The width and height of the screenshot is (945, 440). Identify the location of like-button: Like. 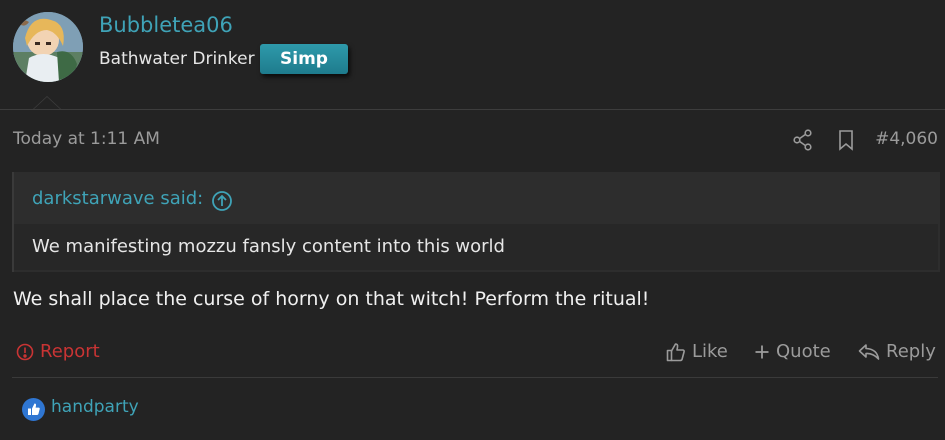
(697, 351).